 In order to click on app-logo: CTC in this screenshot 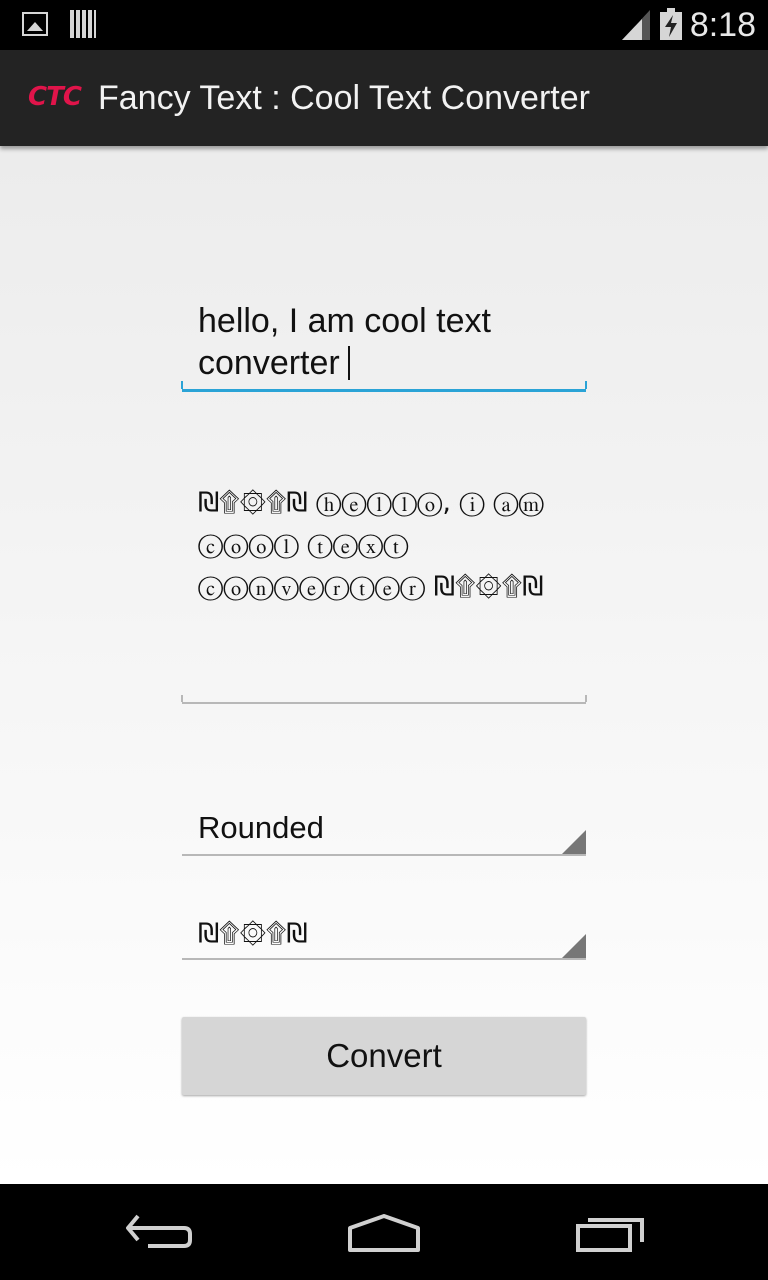, I will do `click(55, 97)`.